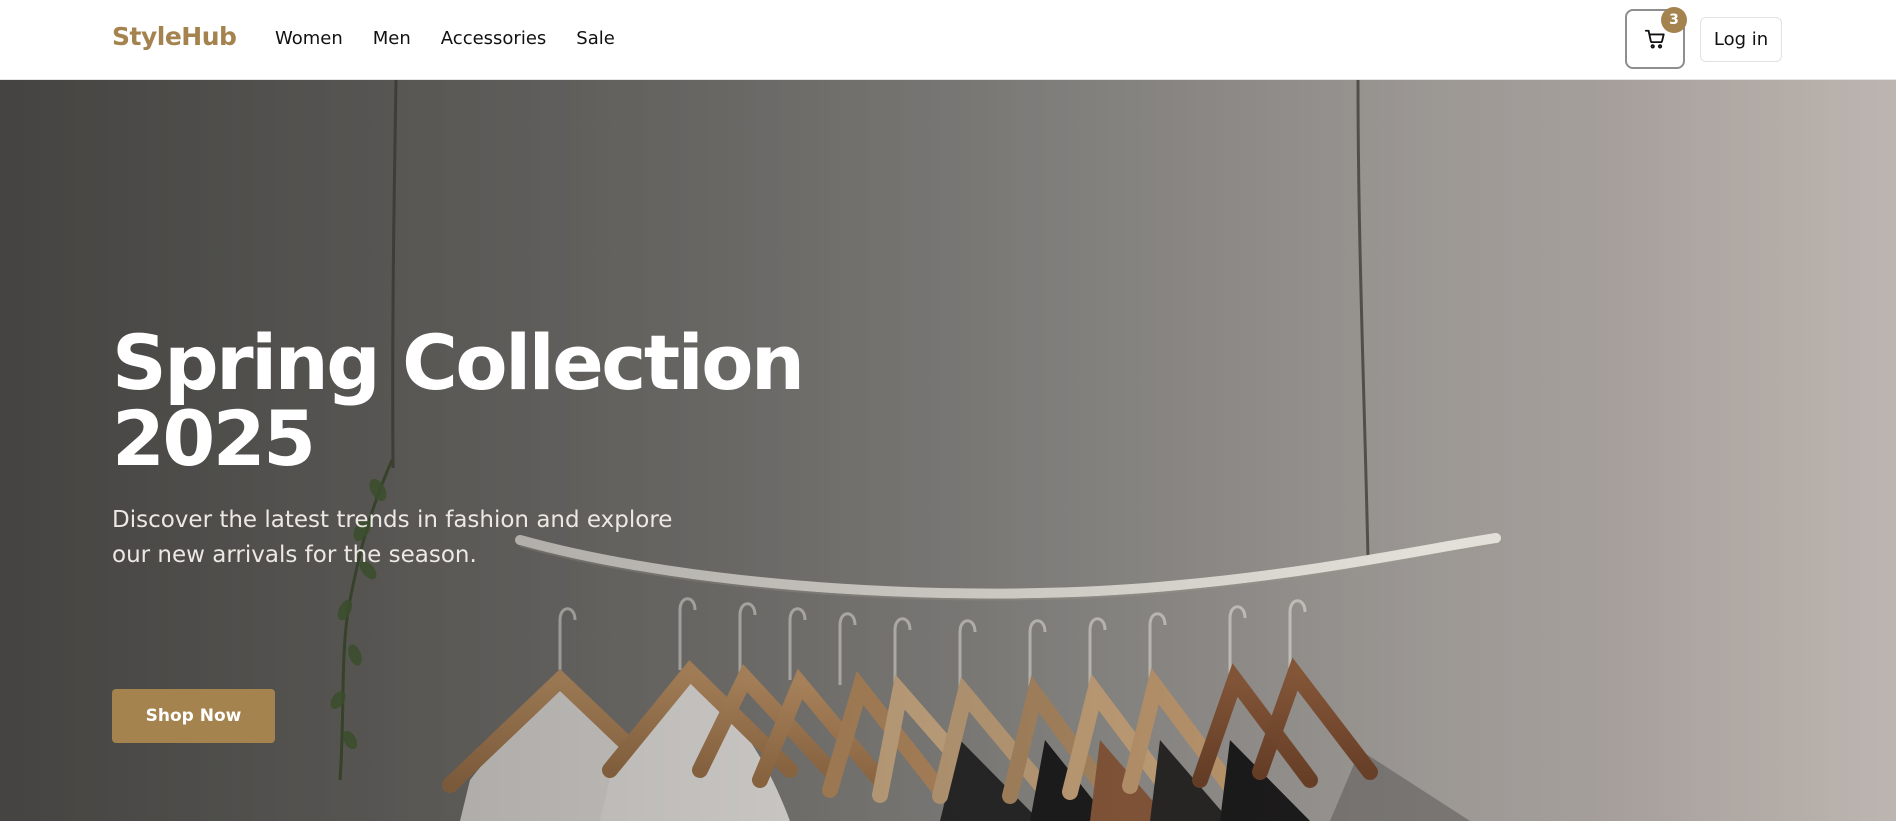  What do you see at coordinates (1674, 20) in the screenshot?
I see `cart-count-badge: 3` at bounding box center [1674, 20].